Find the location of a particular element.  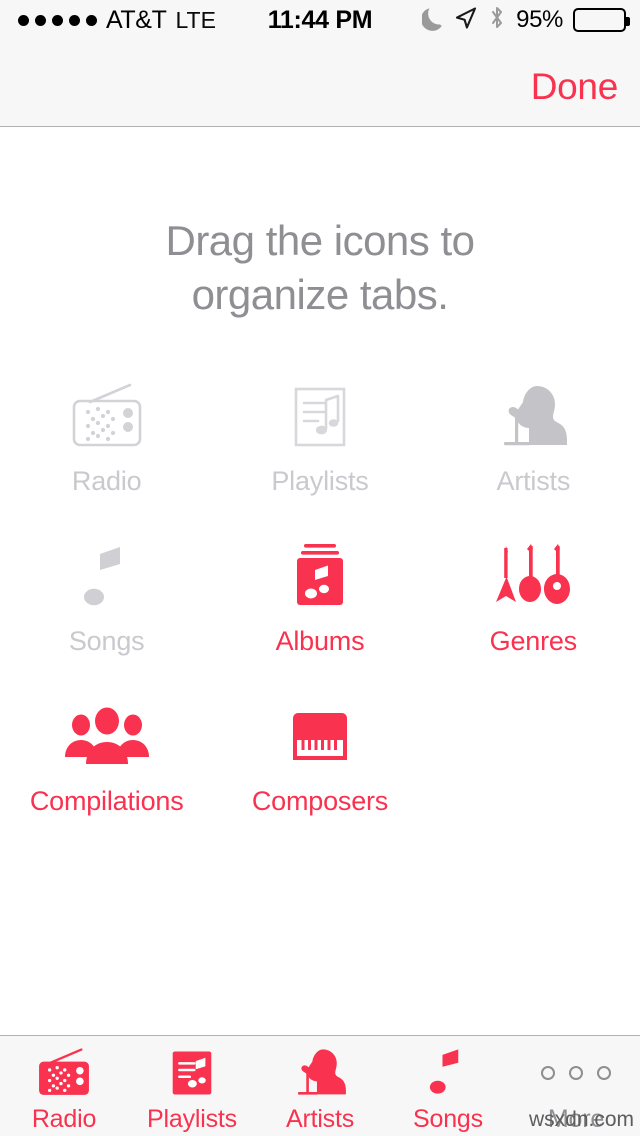

grid-item-composers: Composers is located at coordinates (319, 759).